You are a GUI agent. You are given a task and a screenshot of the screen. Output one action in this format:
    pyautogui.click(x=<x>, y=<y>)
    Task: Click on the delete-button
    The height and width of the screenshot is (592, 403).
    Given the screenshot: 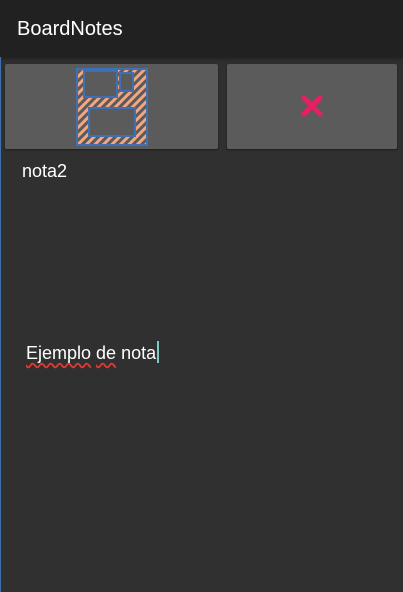 What is the action you would take?
    pyautogui.click(x=312, y=106)
    